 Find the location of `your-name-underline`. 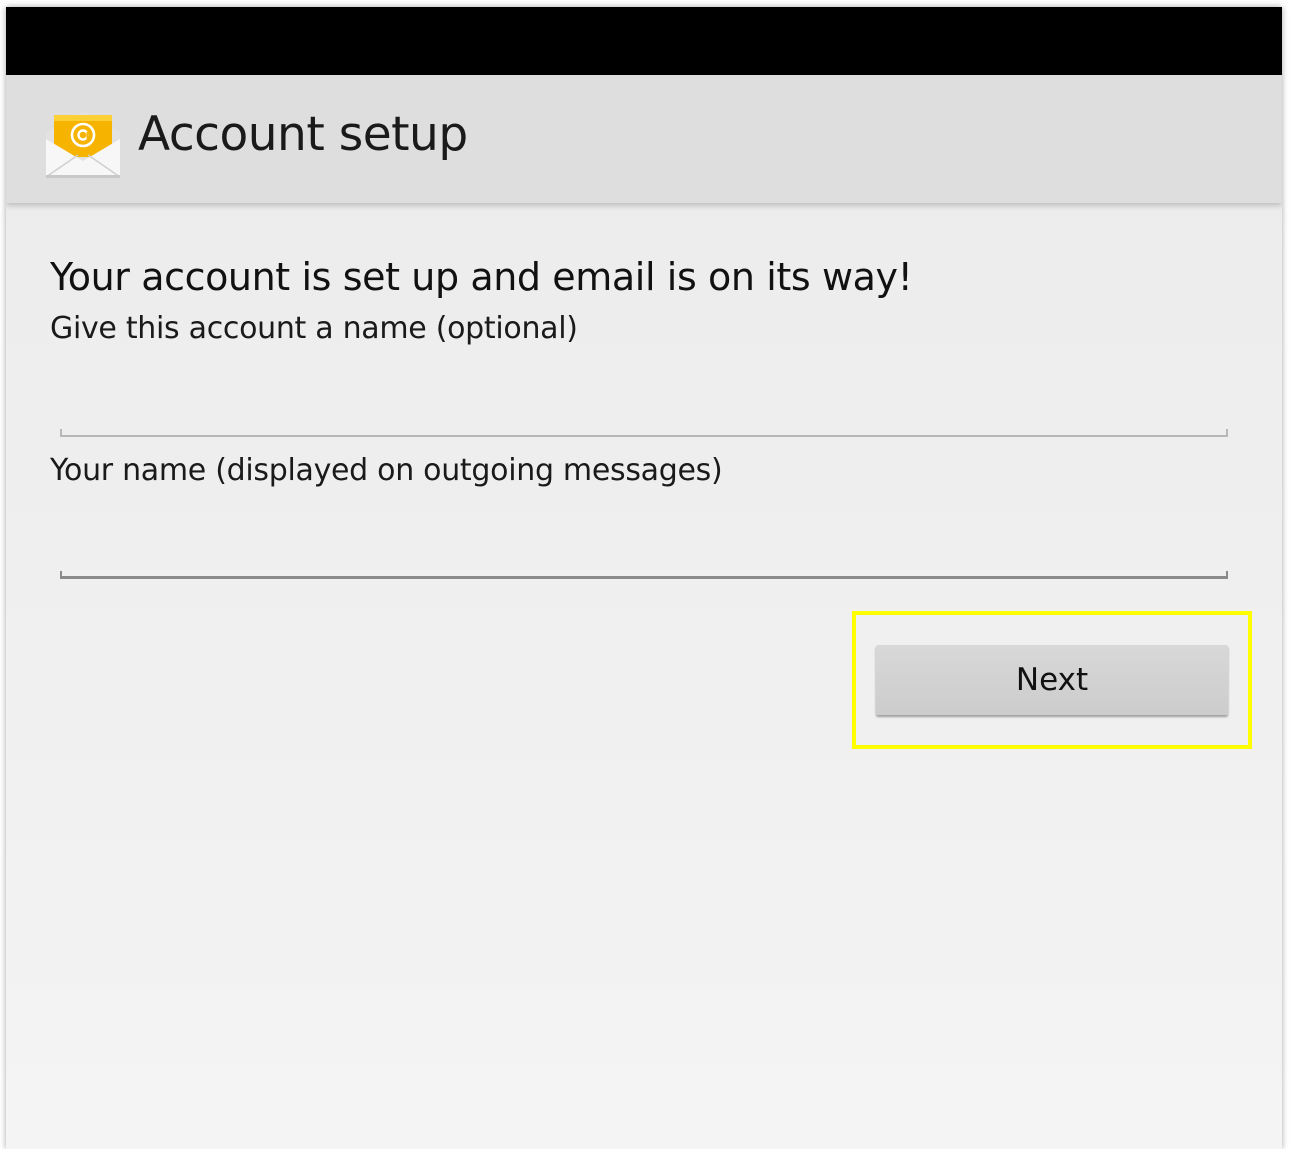

your-name-underline is located at coordinates (644, 577).